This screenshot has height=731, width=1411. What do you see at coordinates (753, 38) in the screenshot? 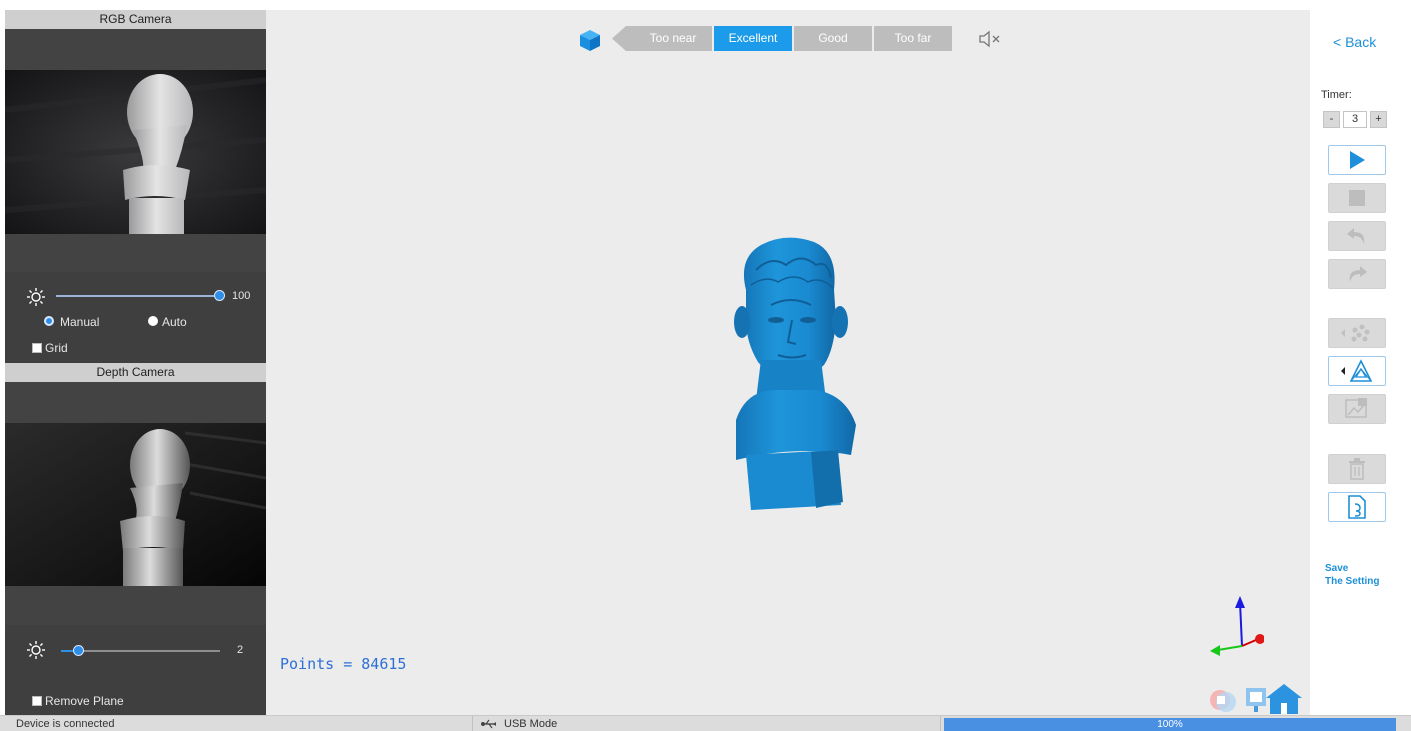
I see `quality-excellent: Excellent` at bounding box center [753, 38].